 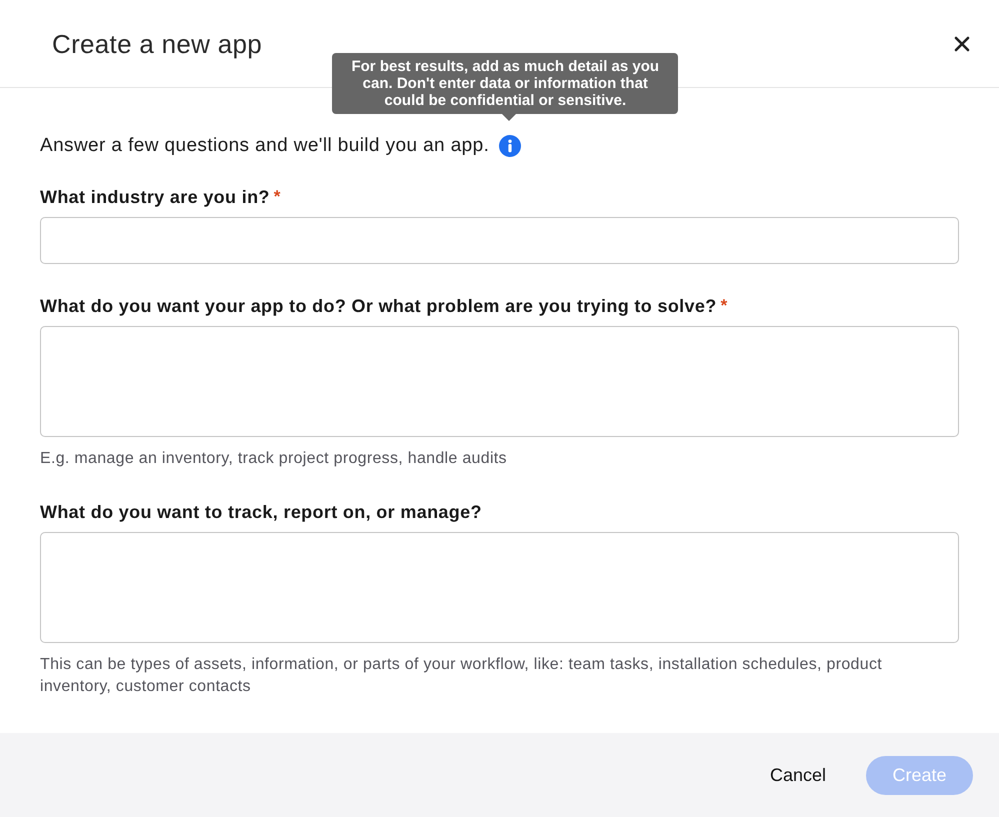 I want to click on question-label: What do you want your app to do? Or what problem are you trying to solve?, so click(x=378, y=306).